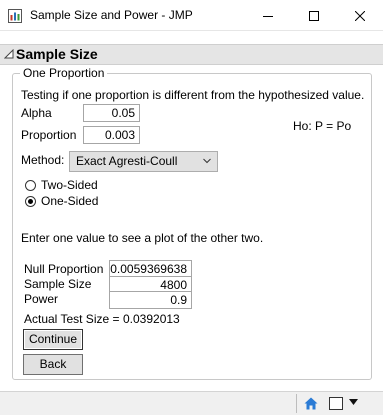  I want to click on power-input: 0.9, so click(150, 300).